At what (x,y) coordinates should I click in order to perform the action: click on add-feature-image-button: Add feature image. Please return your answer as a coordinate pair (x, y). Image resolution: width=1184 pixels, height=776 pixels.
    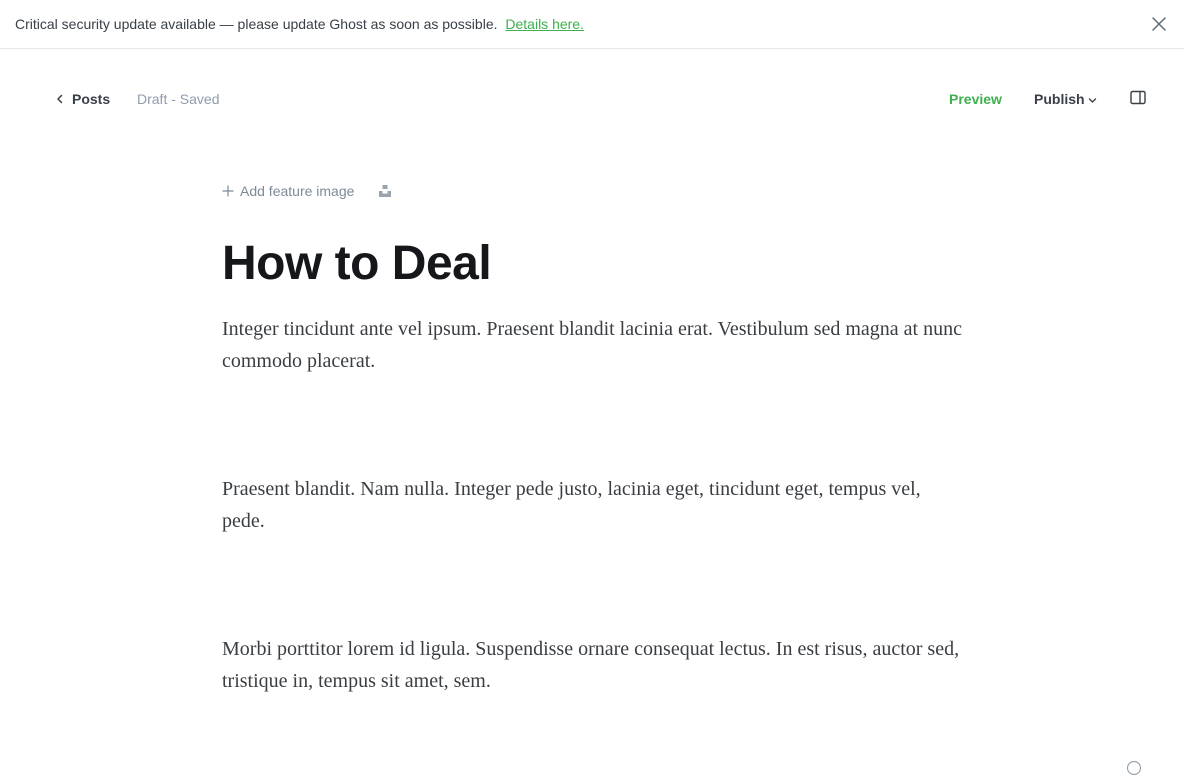
    Looking at the image, I should click on (288, 191).